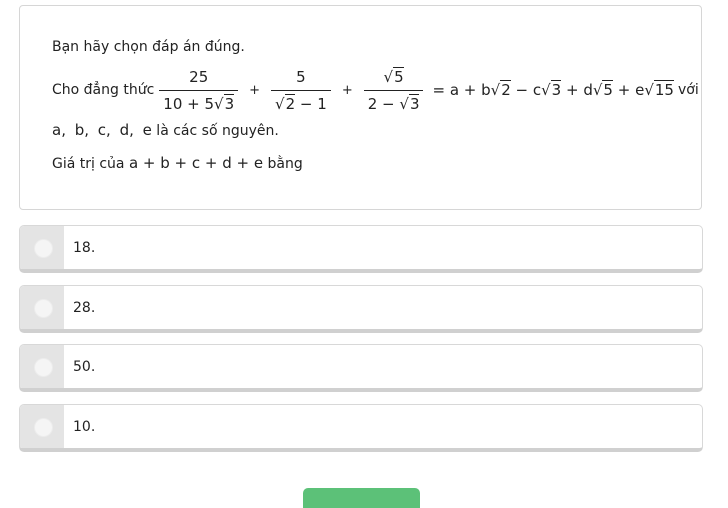  I want to click on fraction-2: 5 √2 − 1, so click(301, 90).